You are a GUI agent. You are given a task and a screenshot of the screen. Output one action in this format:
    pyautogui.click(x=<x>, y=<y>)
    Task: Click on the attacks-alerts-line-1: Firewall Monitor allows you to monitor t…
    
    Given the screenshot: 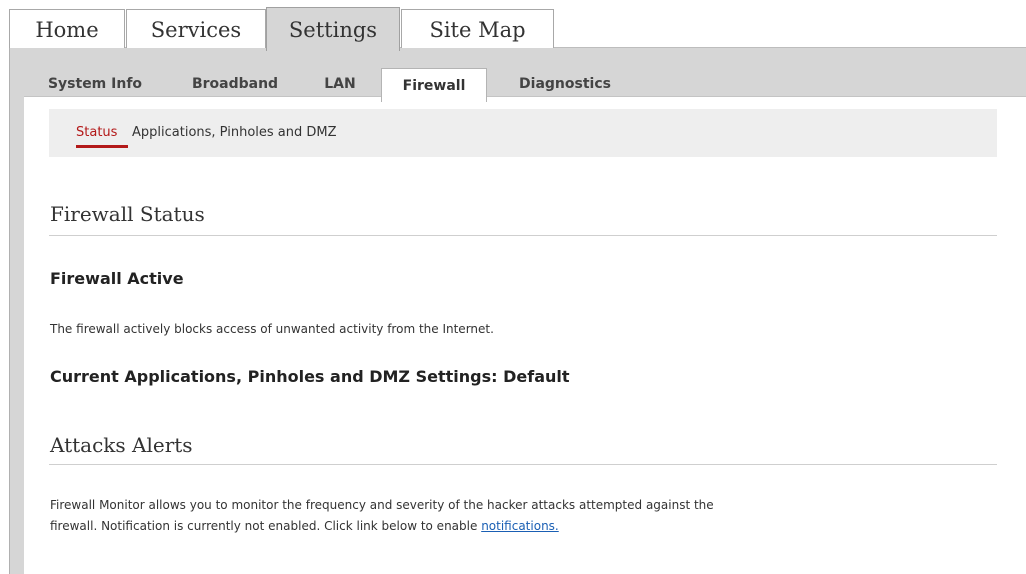 What is the action you would take?
    pyautogui.click(x=382, y=505)
    